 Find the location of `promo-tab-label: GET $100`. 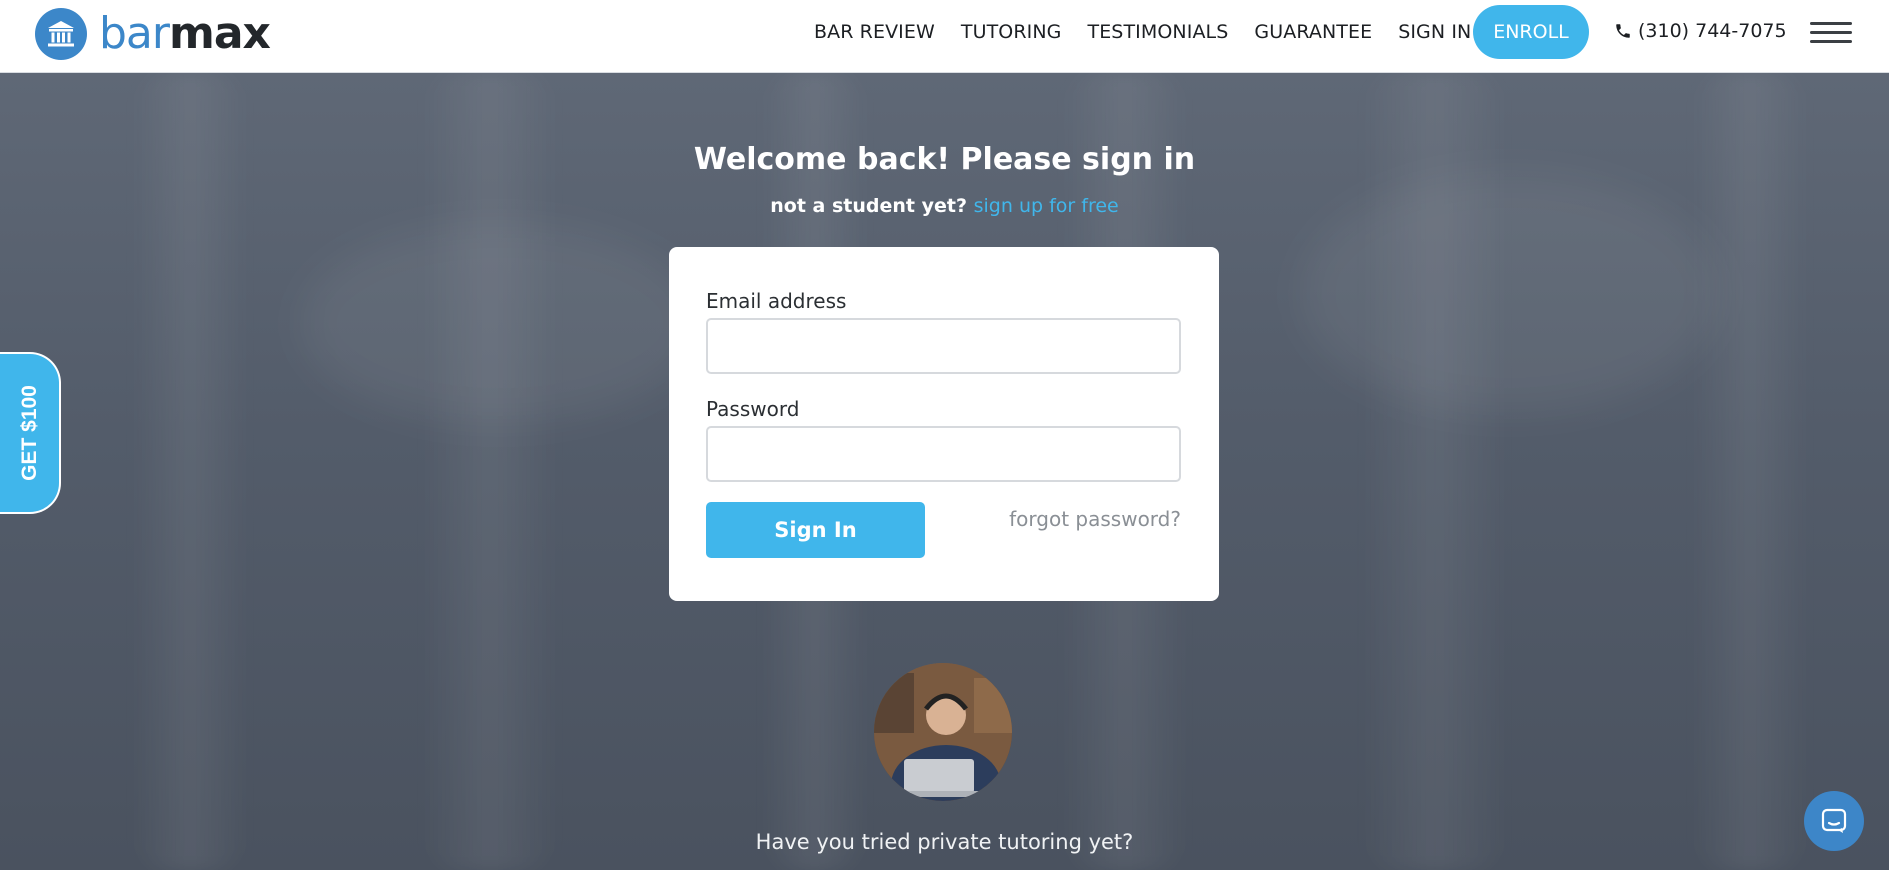

promo-tab-label: GET $100 is located at coordinates (29, 433).